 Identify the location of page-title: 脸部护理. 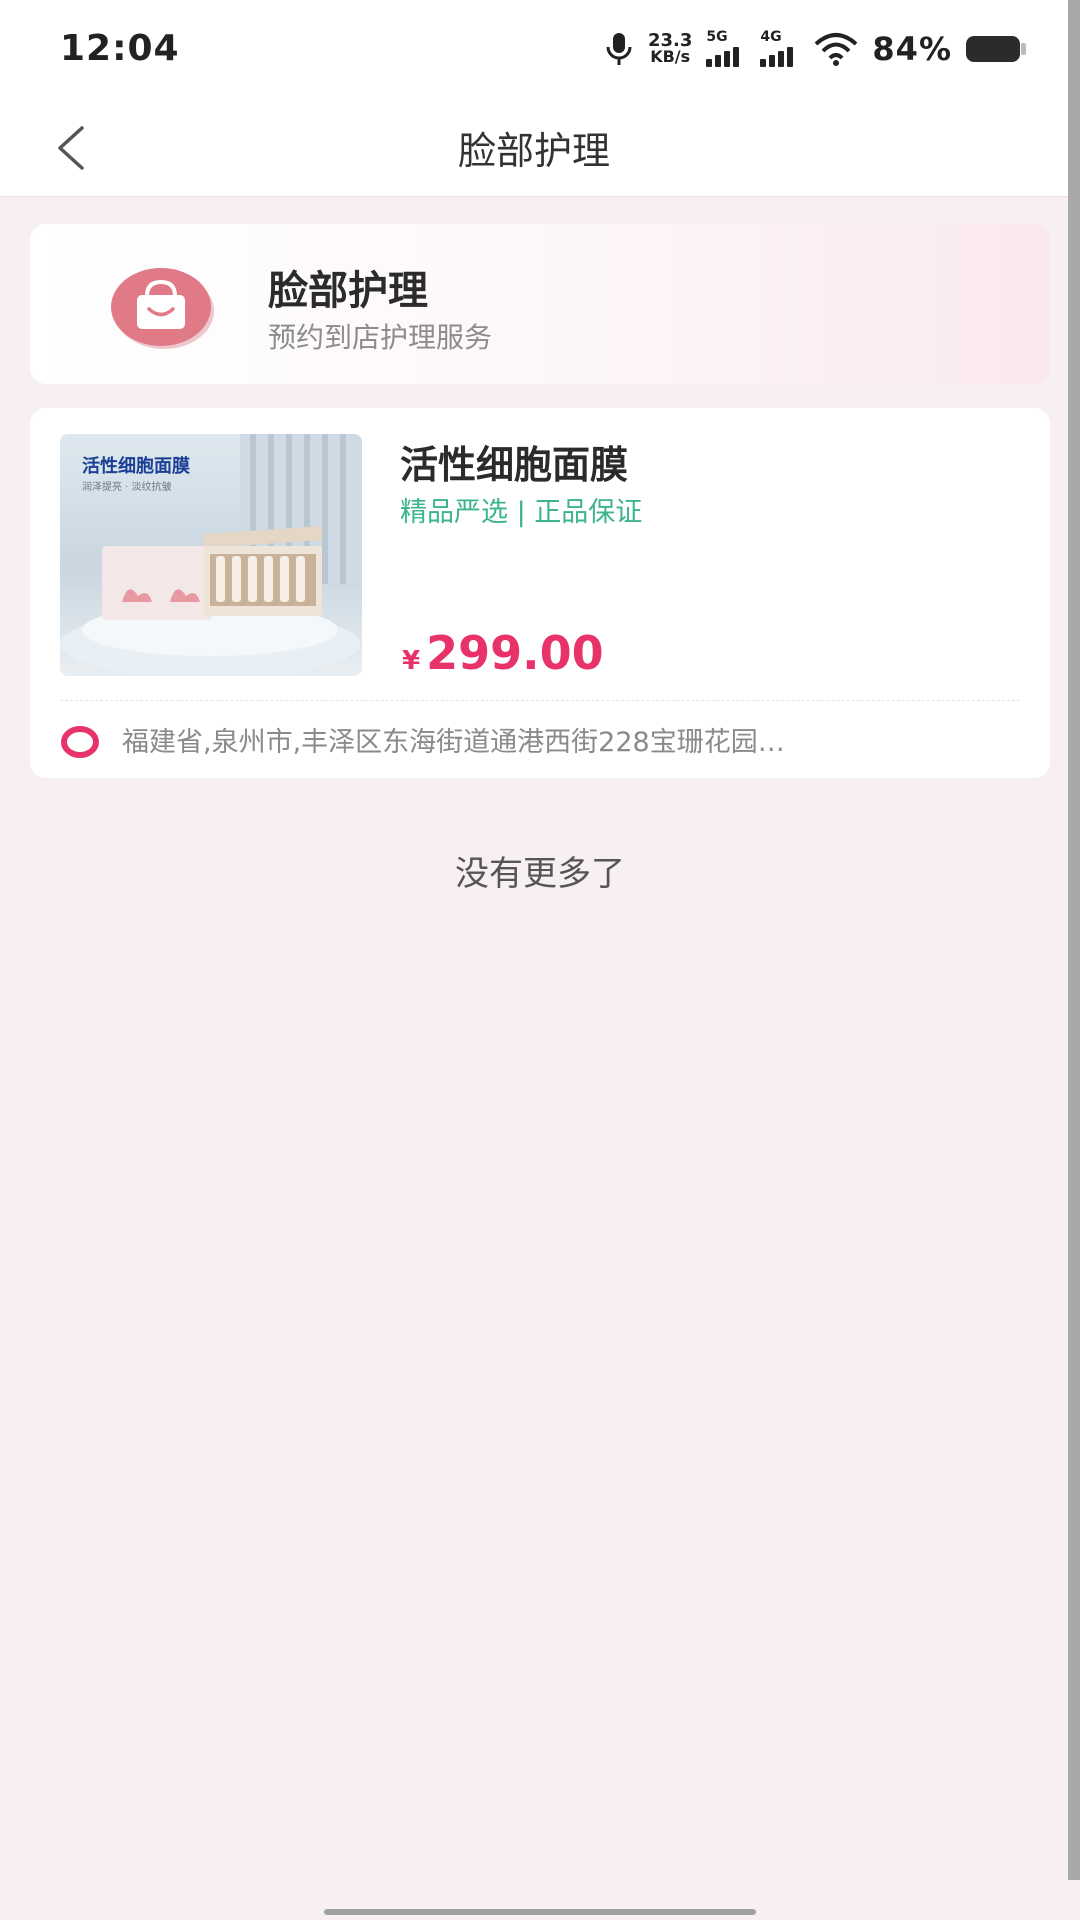
(533, 151).